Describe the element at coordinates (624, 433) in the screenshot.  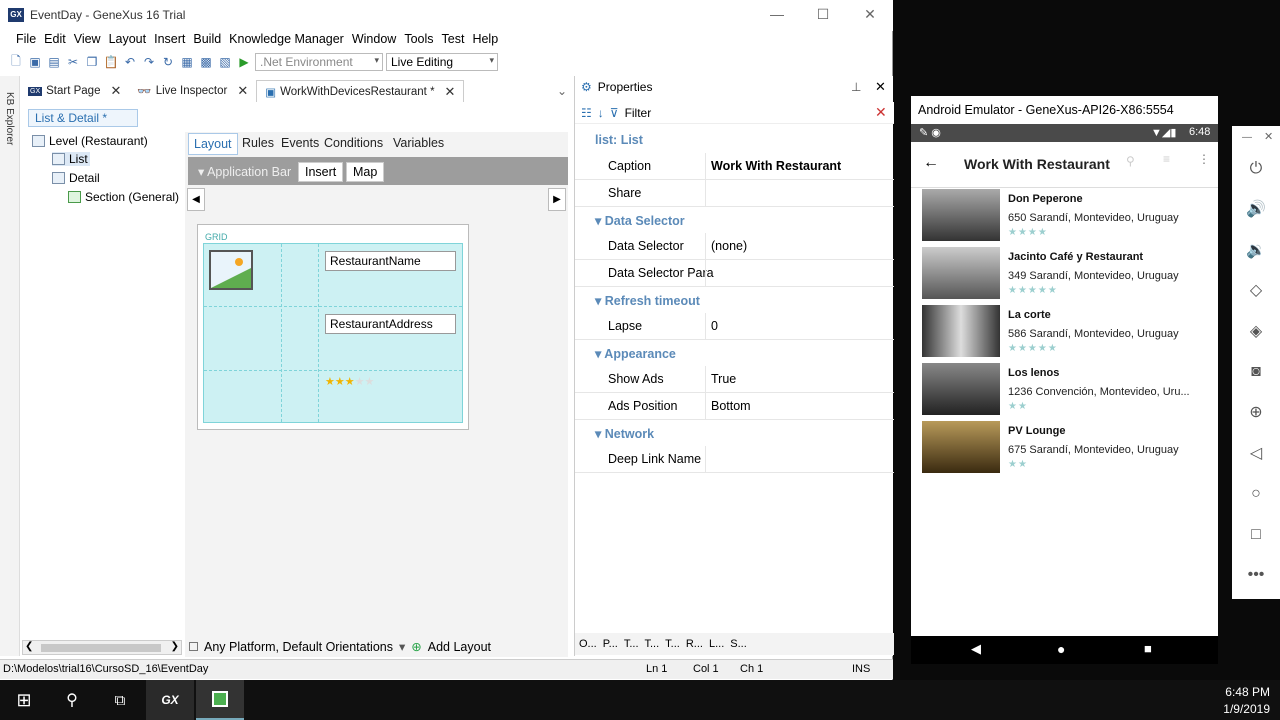
I see `section-network: ▾ Network` at that location.